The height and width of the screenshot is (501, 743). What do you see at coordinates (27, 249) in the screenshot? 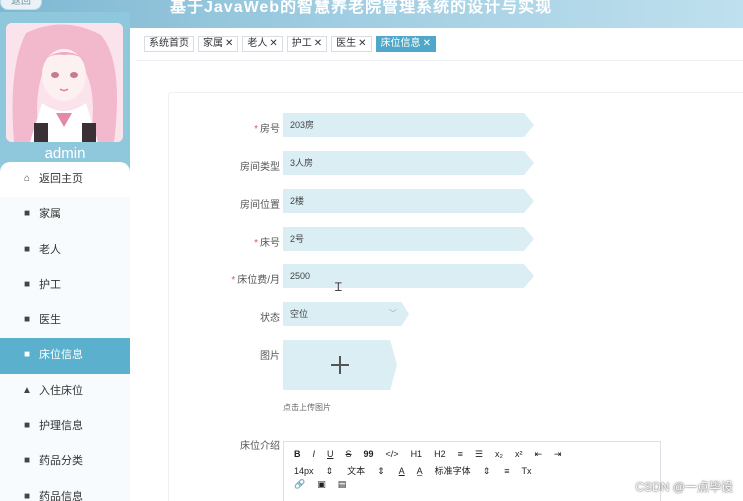
I see `briefcase-icon: ■` at bounding box center [27, 249].